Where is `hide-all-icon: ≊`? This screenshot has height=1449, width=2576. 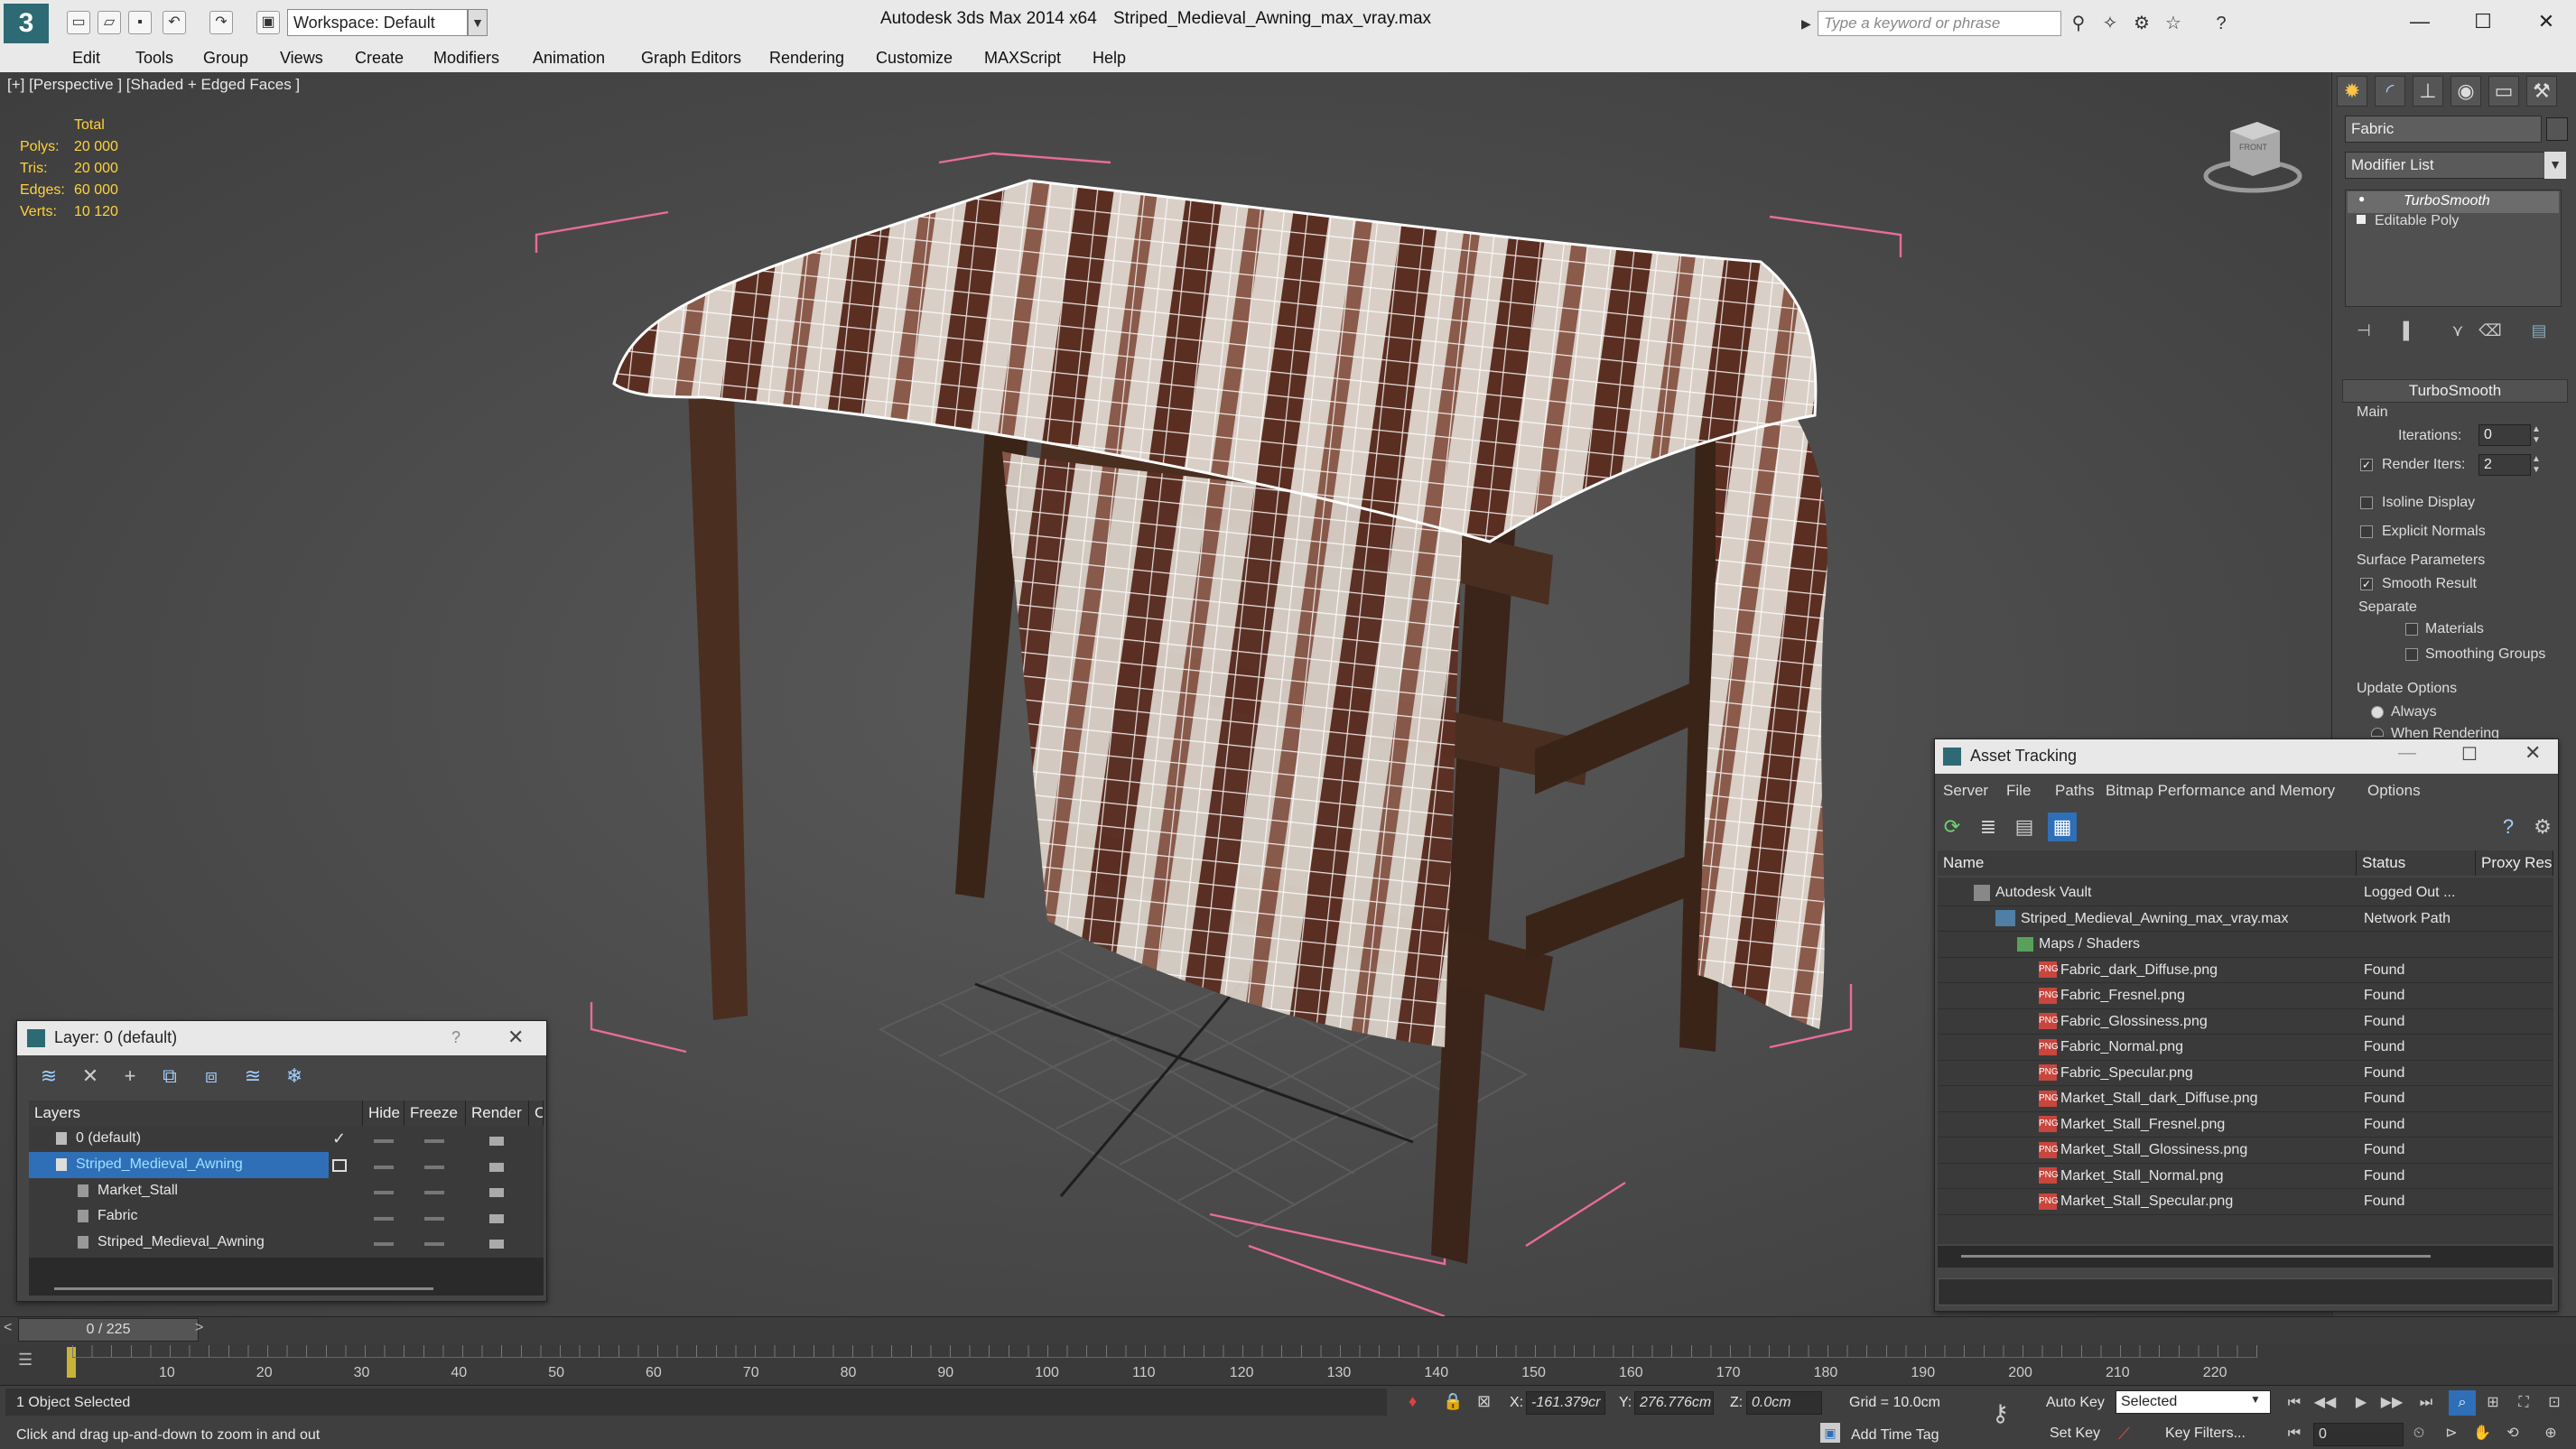
hide-all-icon: ≊ is located at coordinates (252, 1076).